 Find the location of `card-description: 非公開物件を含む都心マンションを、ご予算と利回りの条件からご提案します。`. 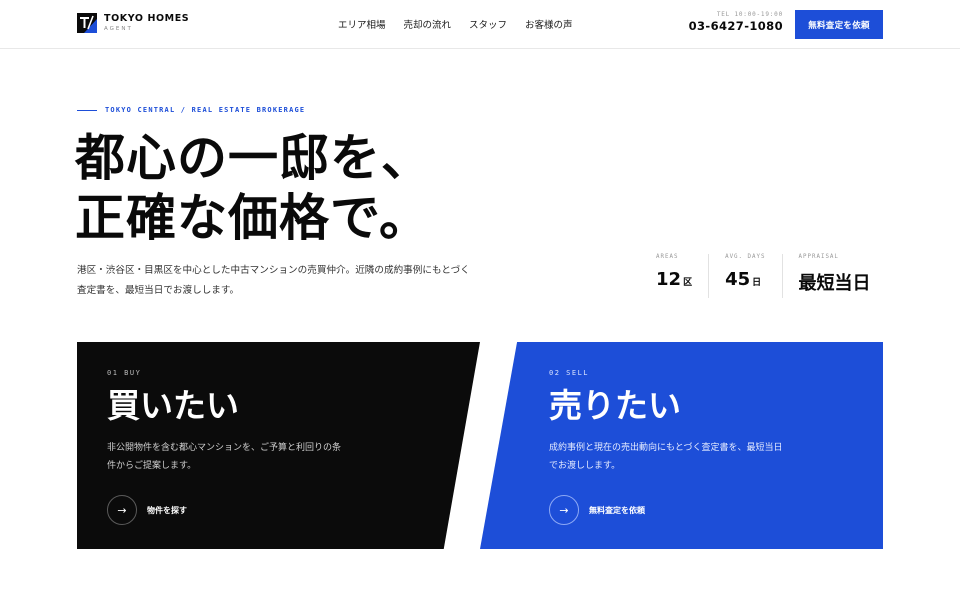

card-description: 非公開物件を含む都心マンションを、ご予算と利回りの条件からご提案します。 is located at coordinates (224, 457).